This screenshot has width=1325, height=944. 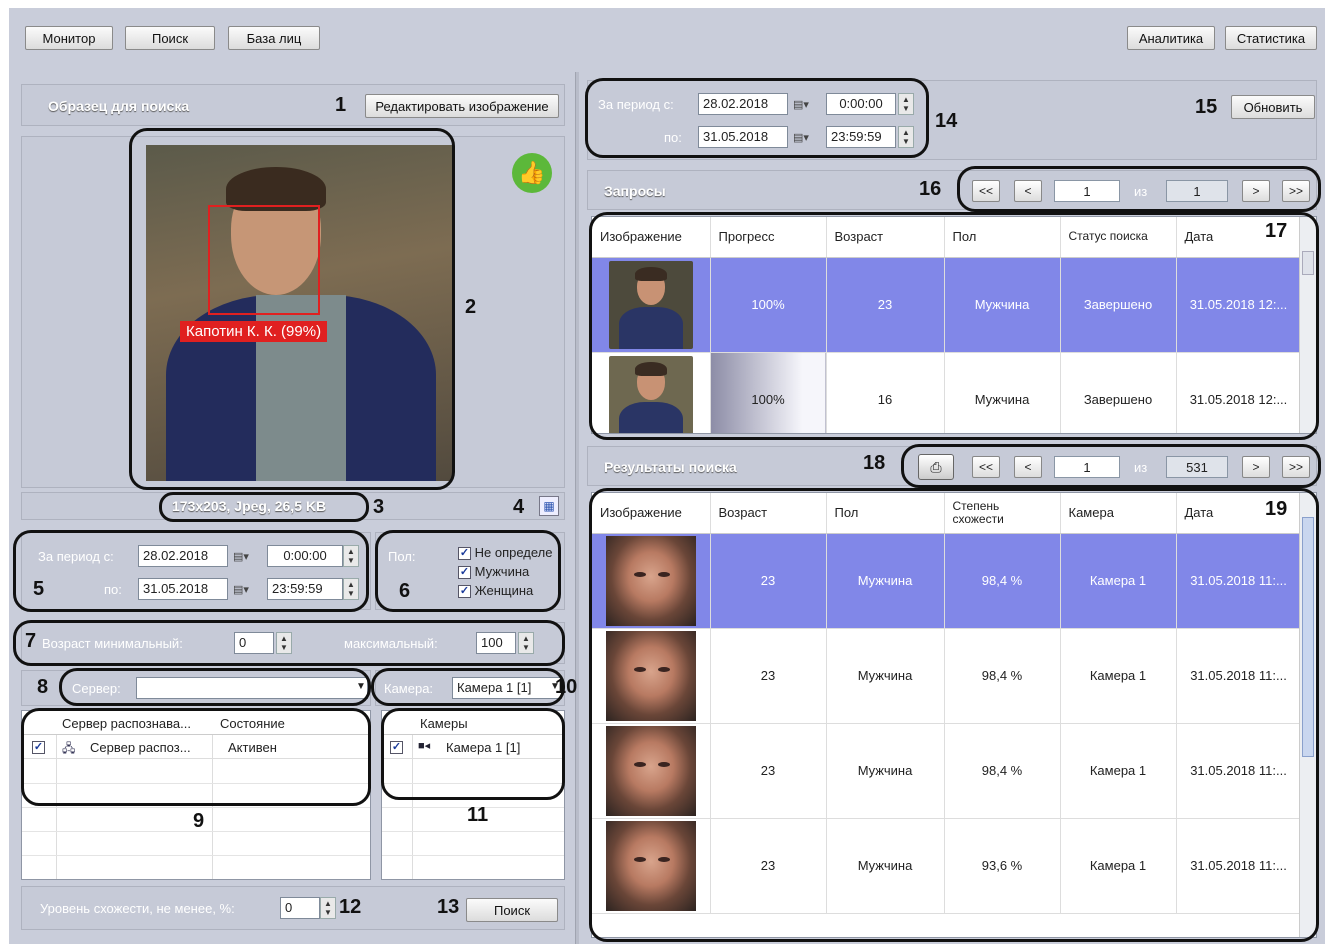 What do you see at coordinates (635, 191) in the screenshot?
I see `requests-title: Запросы` at bounding box center [635, 191].